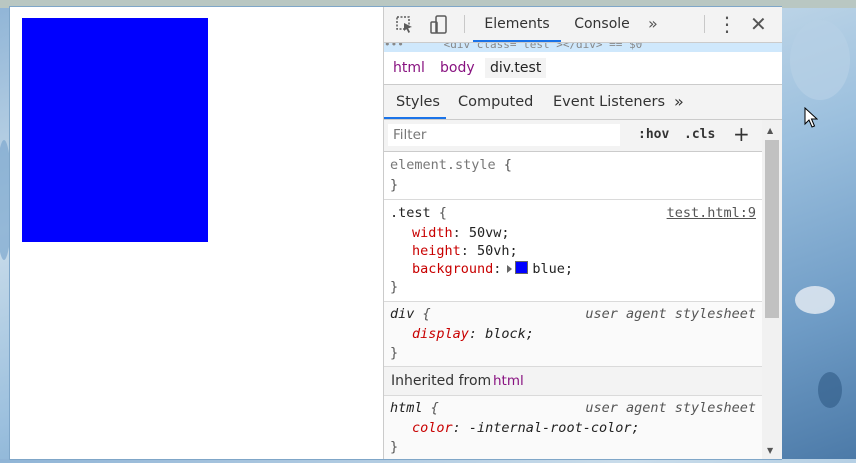 This screenshot has height=463, width=856. What do you see at coordinates (522, 267) in the screenshot?
I see `color-swatch` at bounding box center [522, 267].